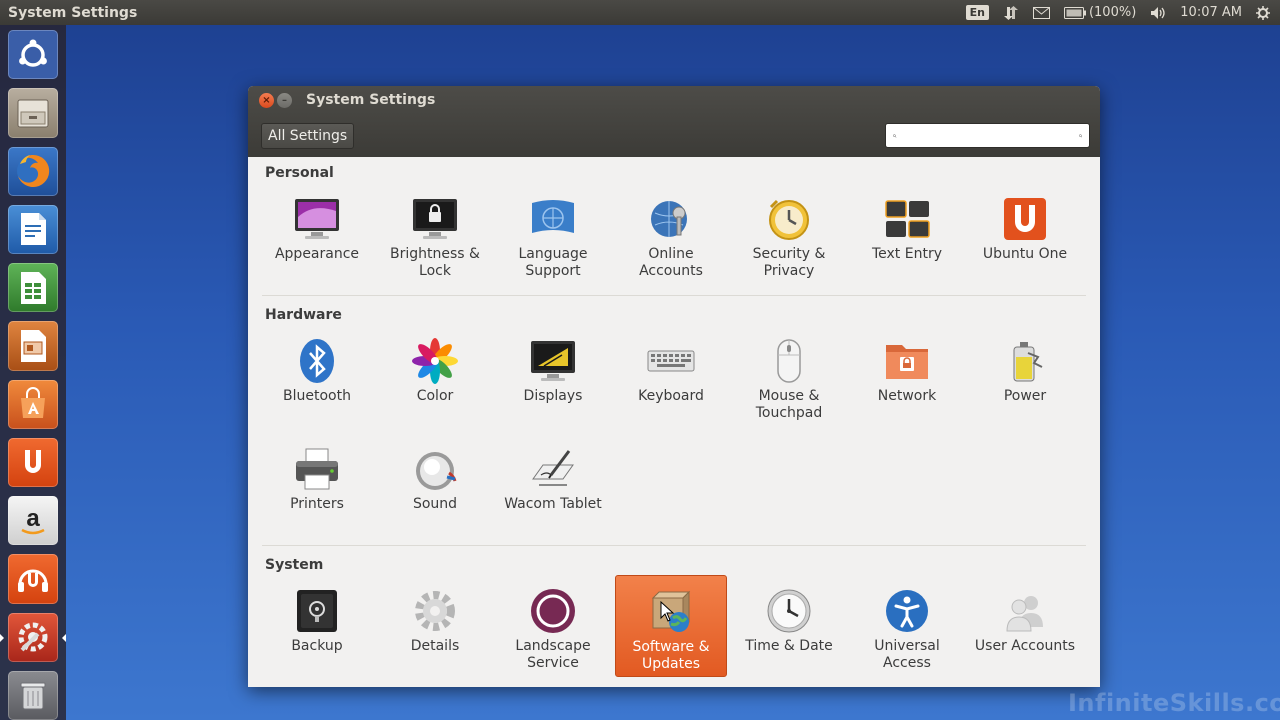 This screenshot has width=1280, height=720. Describe the element at coordinates (435, 611) in the screenshot. I see `details-gear-icon` at that location.